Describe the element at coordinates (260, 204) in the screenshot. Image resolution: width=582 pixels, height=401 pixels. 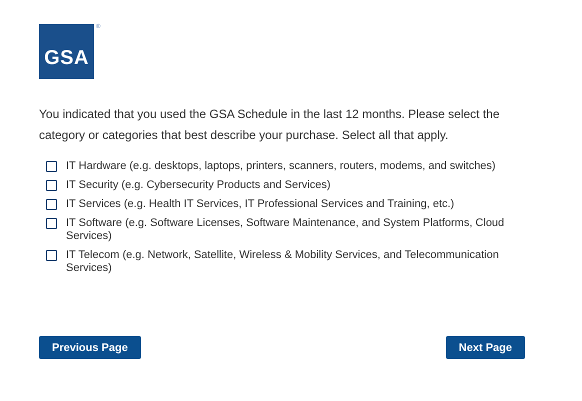
I see `option-label: IT Services (e.g. Health IT Services, IT Professional Services and Training, etc.)` at that location.